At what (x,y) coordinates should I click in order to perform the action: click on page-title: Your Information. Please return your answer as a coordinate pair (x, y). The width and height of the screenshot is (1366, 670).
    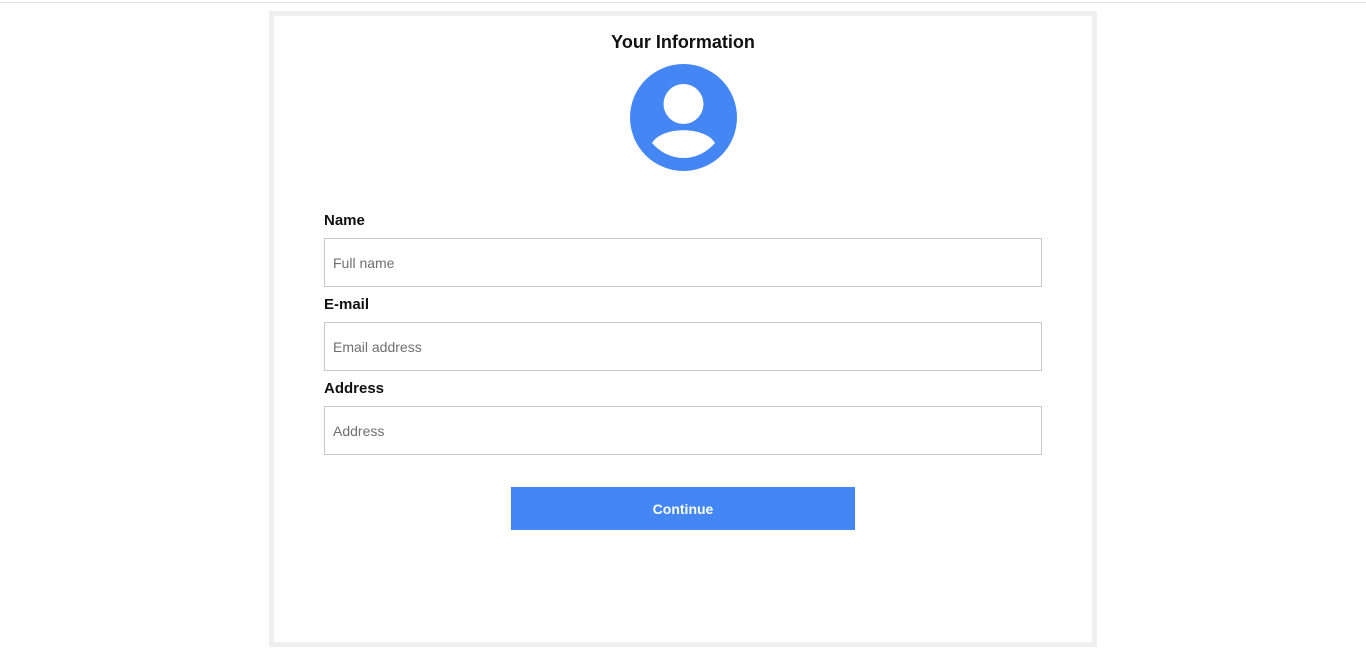
    Looking at the image, I should click on (683, 42).